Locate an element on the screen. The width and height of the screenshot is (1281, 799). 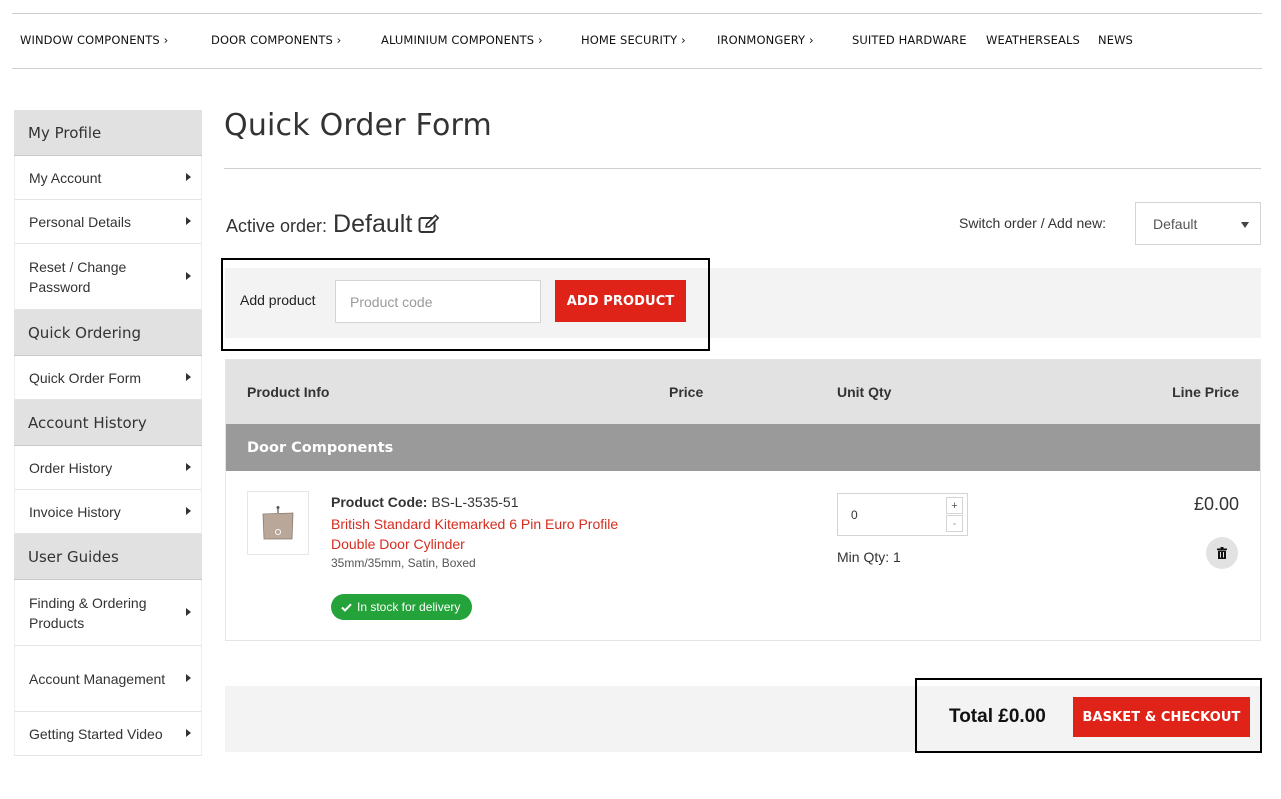
nav-suited-hardware: SUITED HARDWARE is located at coordinates (909, 40).